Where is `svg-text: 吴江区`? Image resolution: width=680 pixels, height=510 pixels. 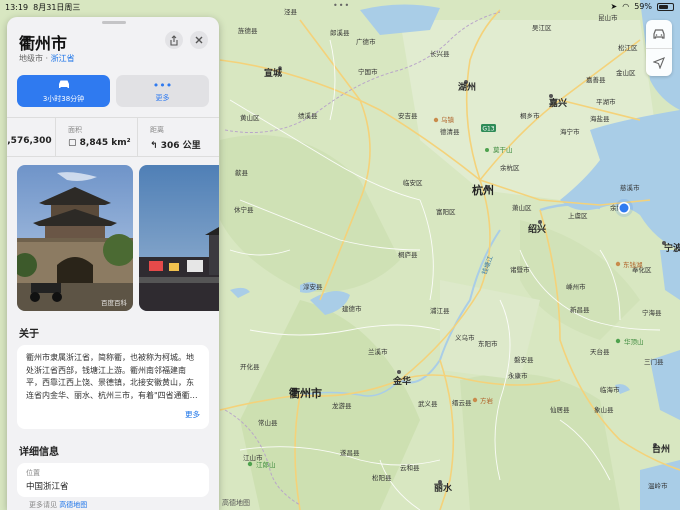 svg-text: 吴江区 is located at coordinates (542, 28).